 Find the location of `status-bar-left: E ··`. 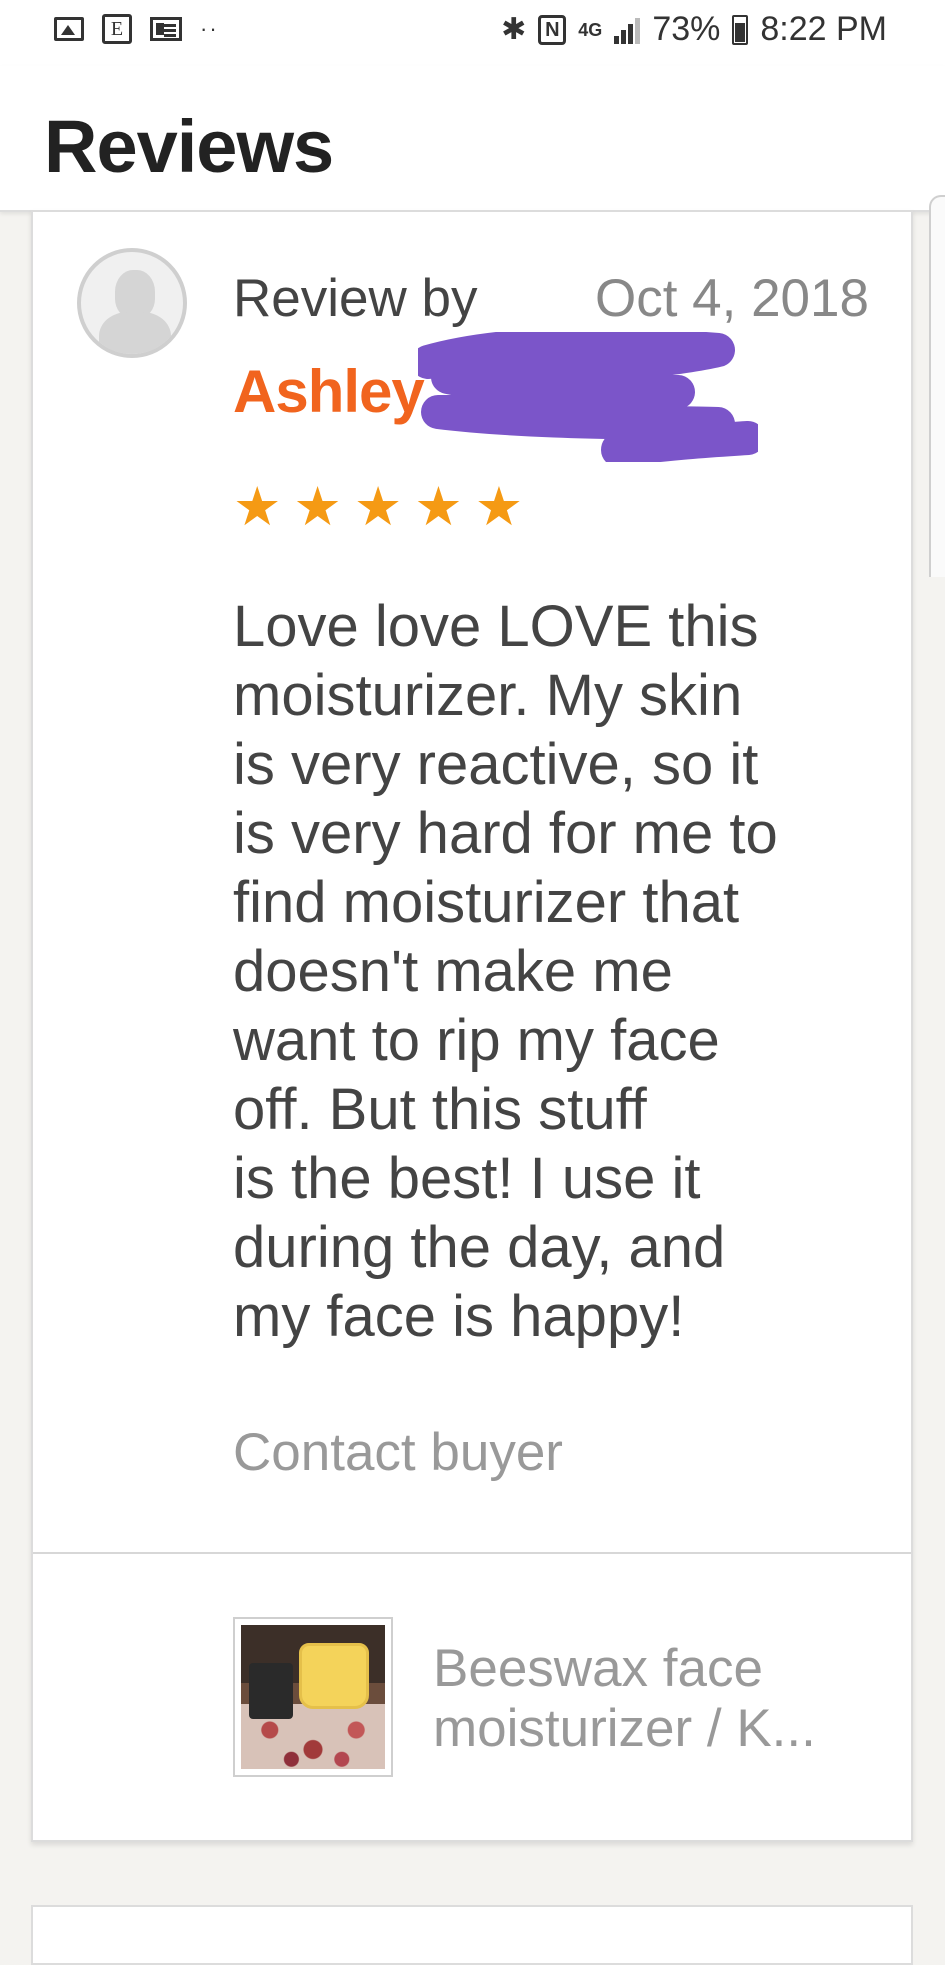

status-bar-left: E ·· is located at coordinates (136, 29).